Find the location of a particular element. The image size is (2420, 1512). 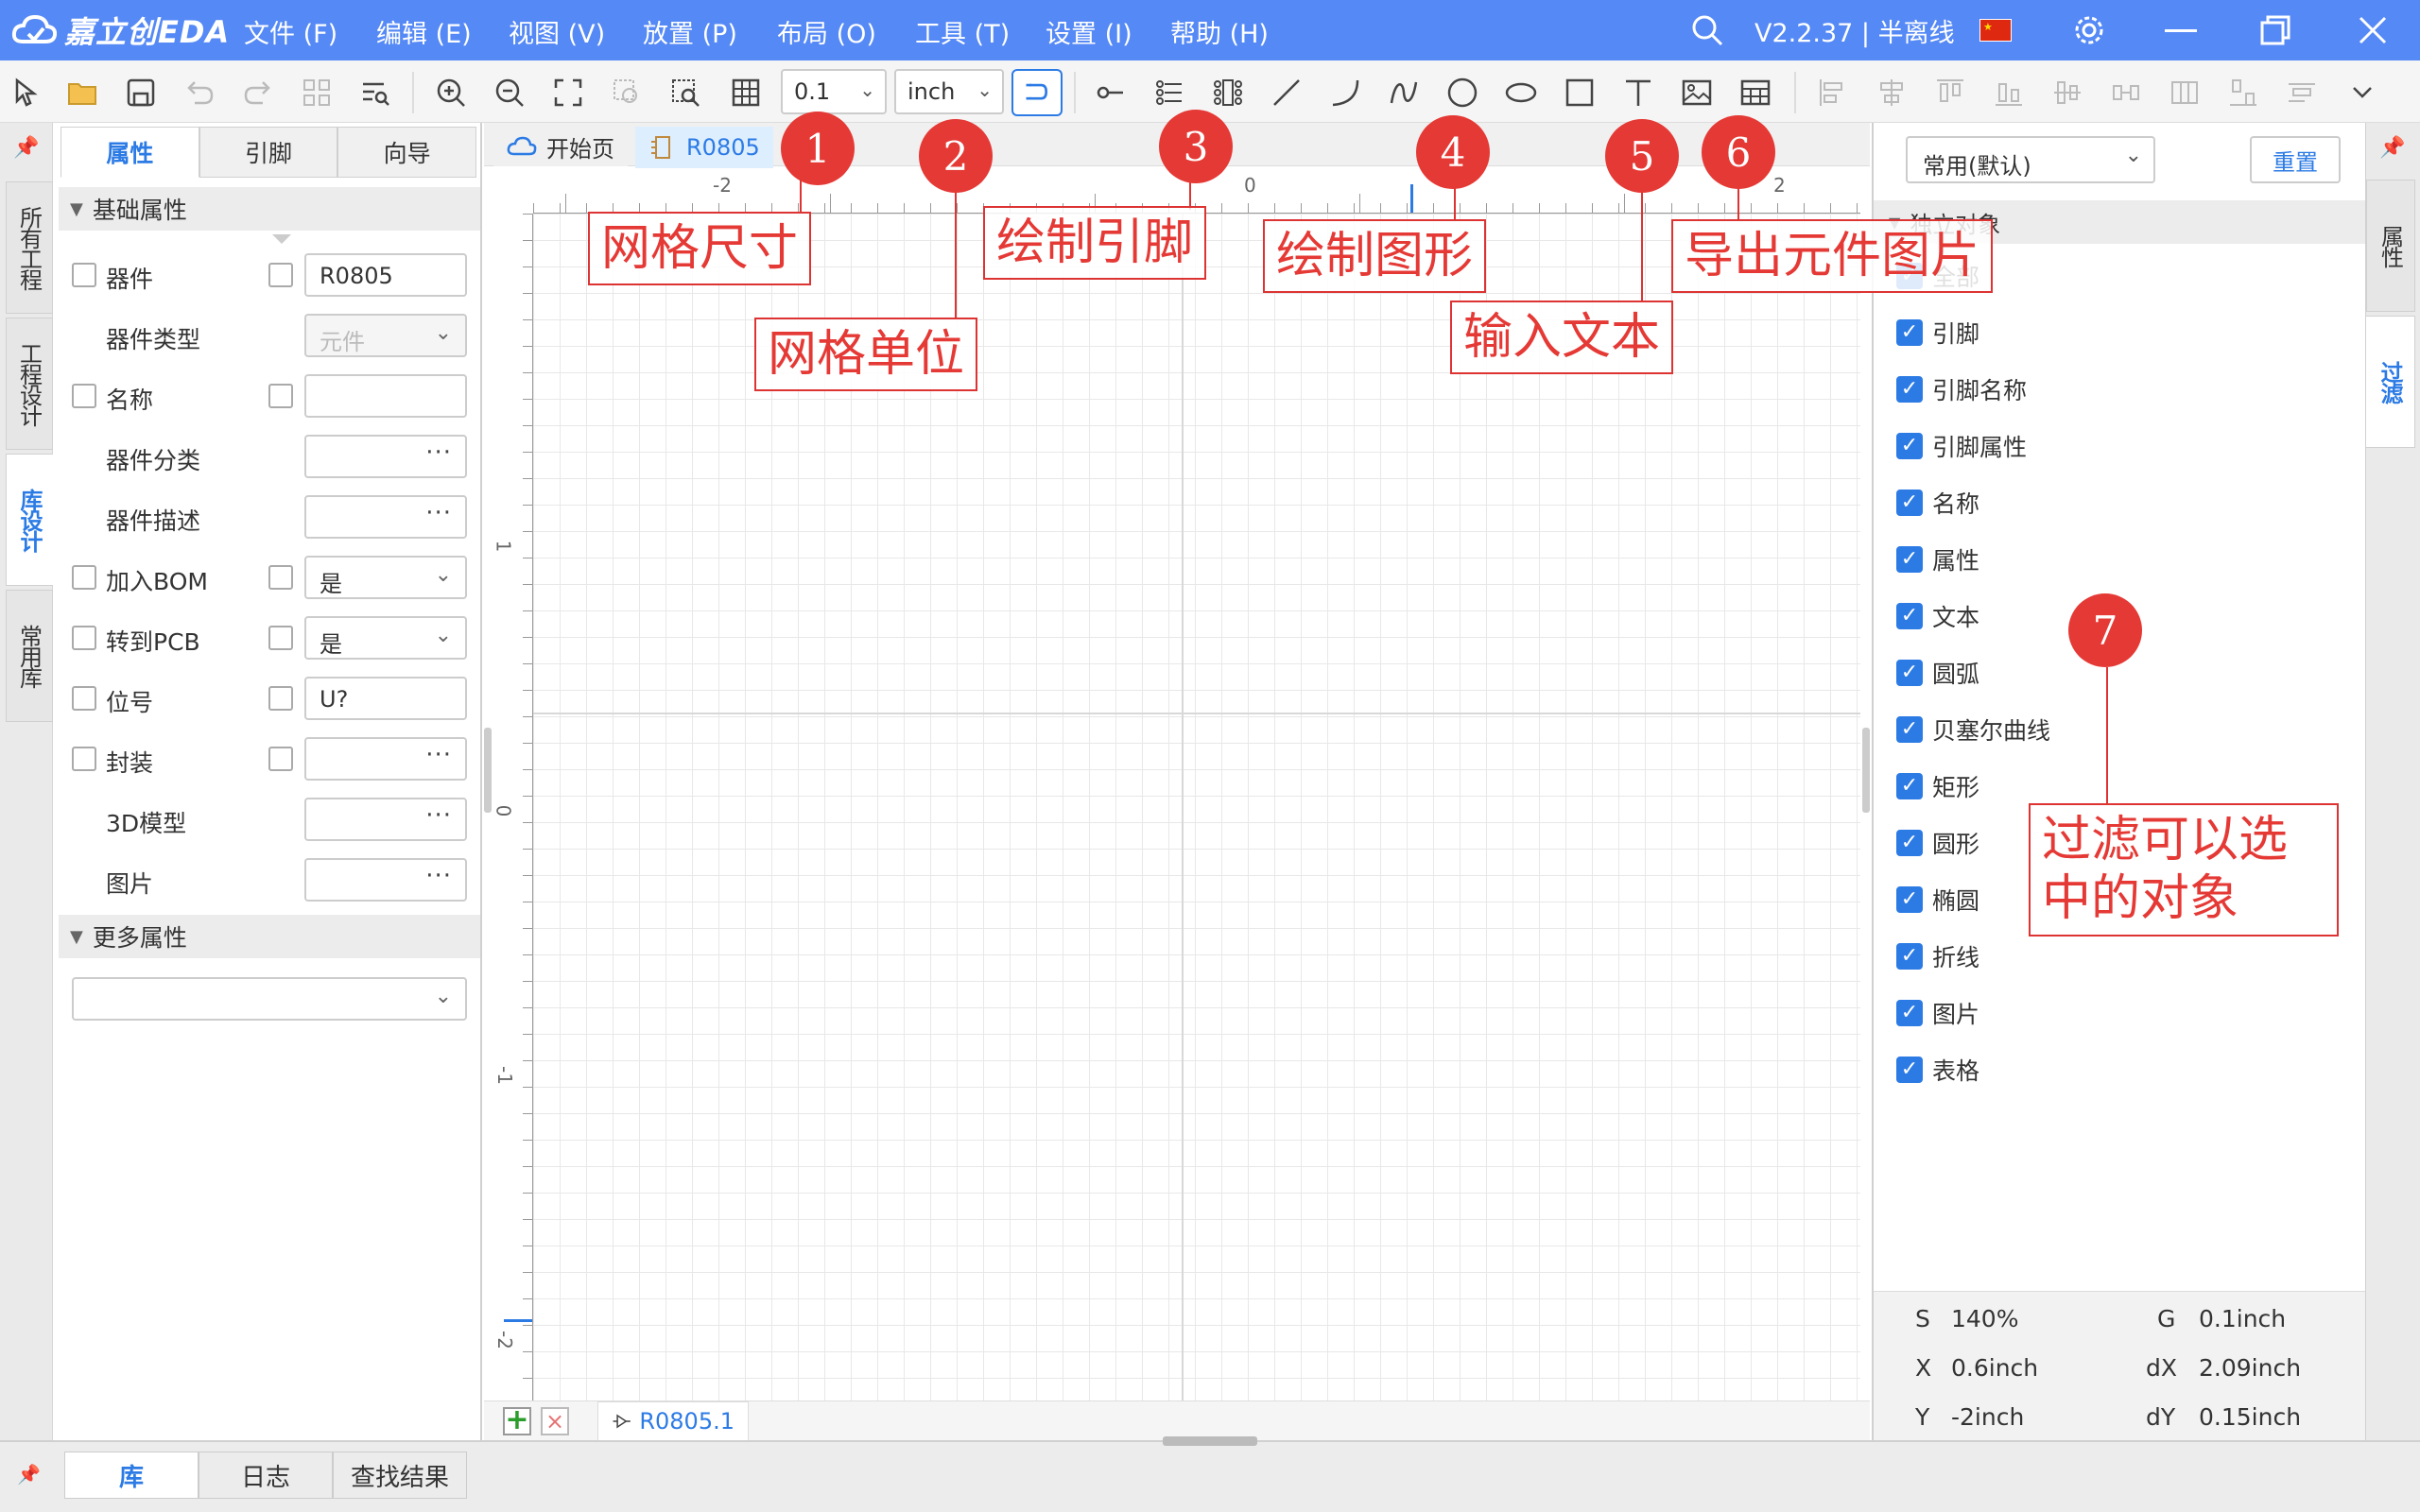

align-left-icon is located at coordinates (1833, 93).